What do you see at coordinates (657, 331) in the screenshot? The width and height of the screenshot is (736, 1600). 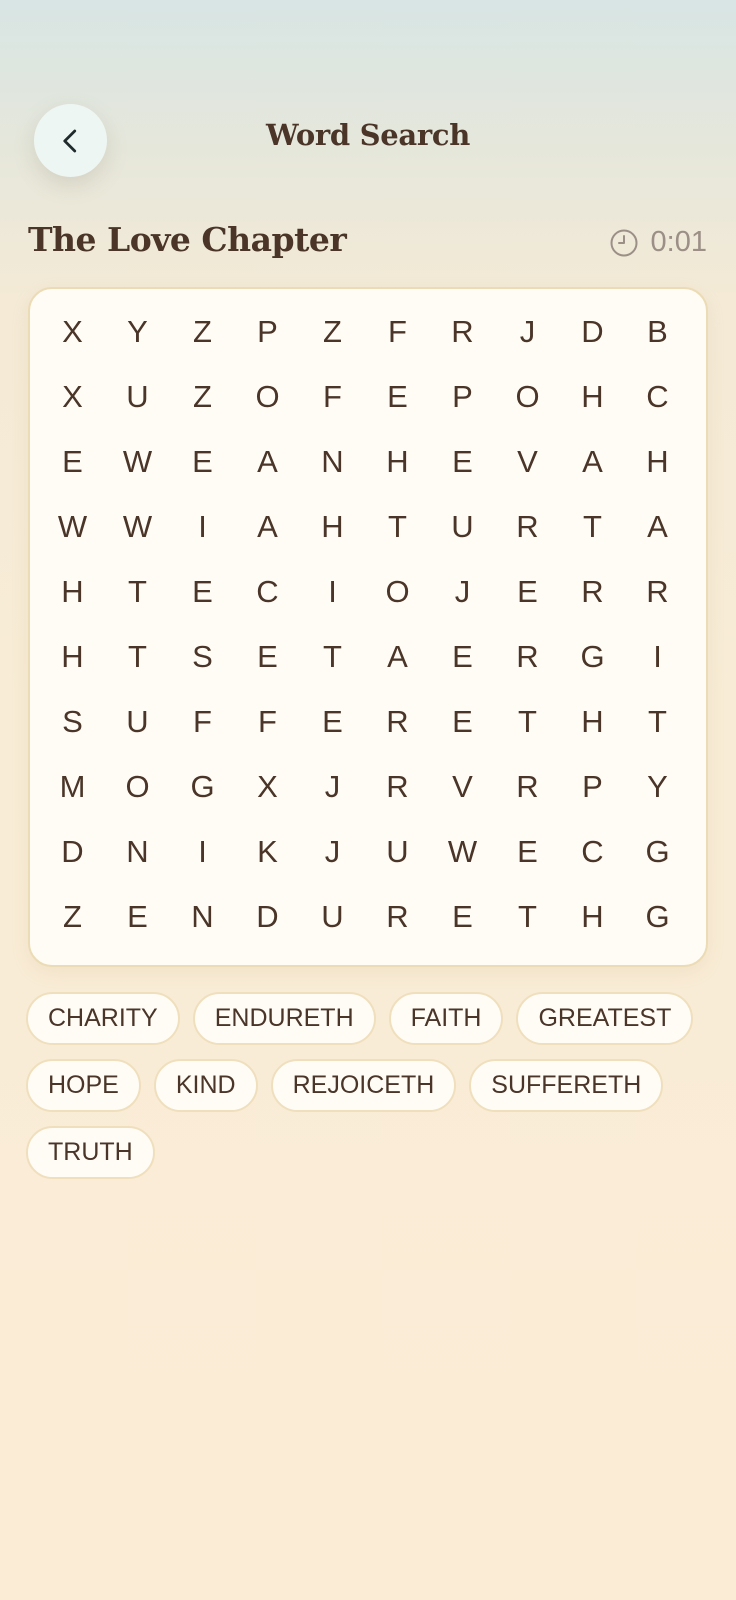 I see `grid-cell: B` at bounding box center [657, 331].